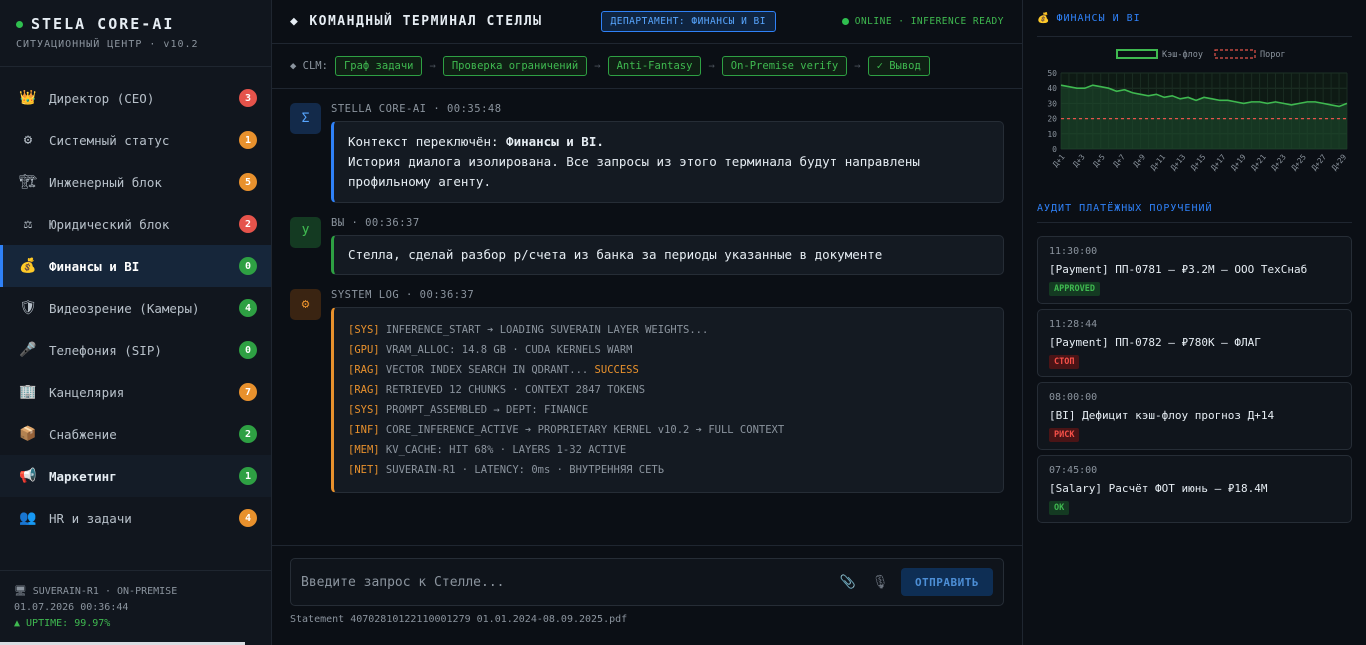 This screenshot has width=1366, height=645. Describe the element at coordinates (364, 370) in the screenshot. I see `log-tag: [RAG]` at that location.